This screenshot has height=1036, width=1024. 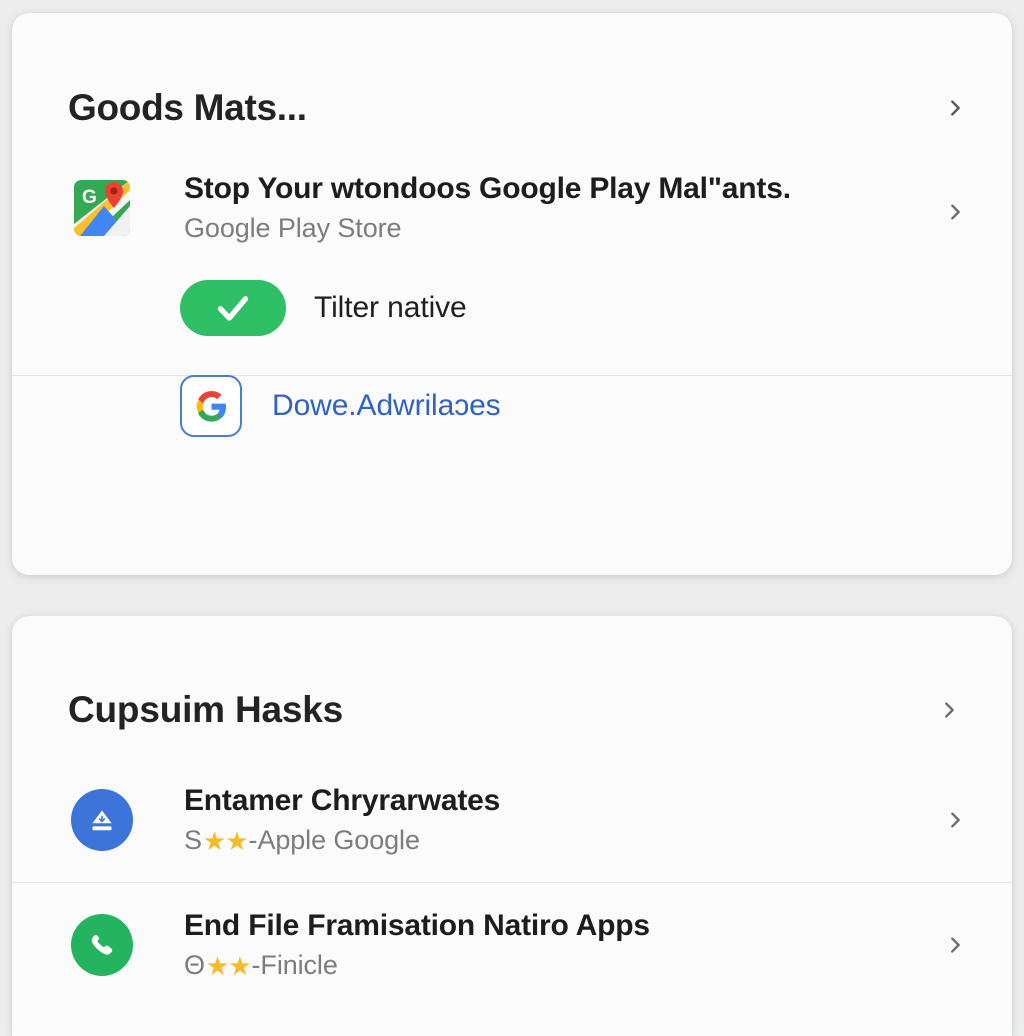 I want to click on toggle-switch-on, so click(x=233, y=308).